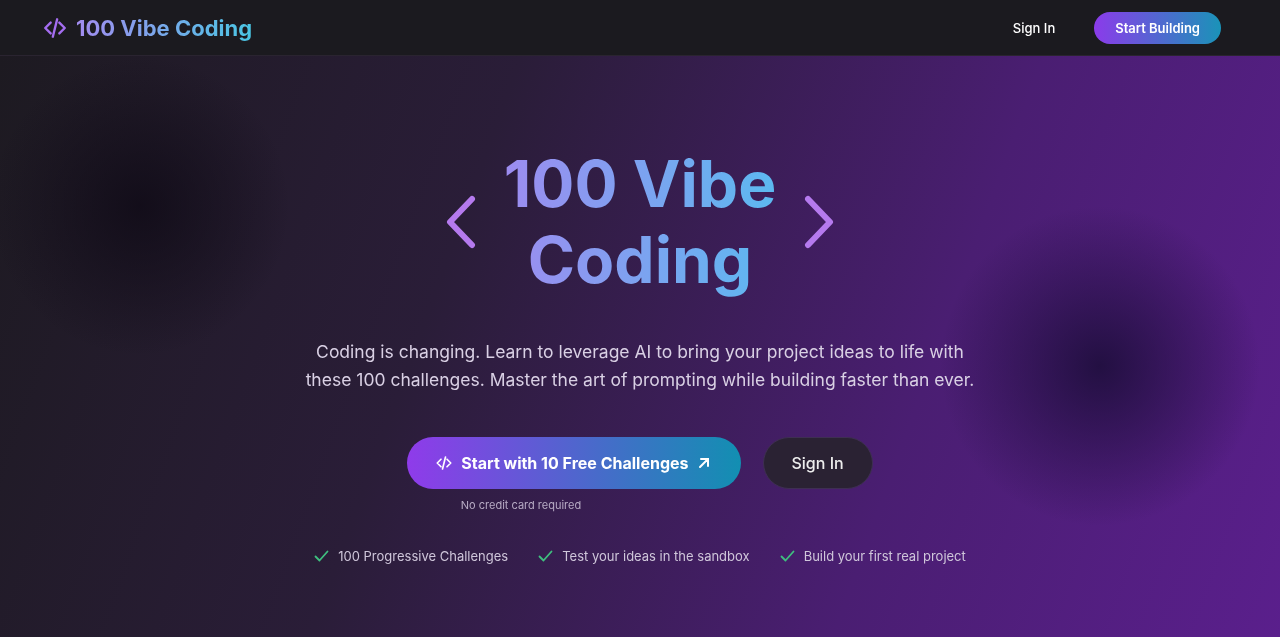 Image resolution: width=1280 pixels, height=637 pixels. I want to click on sign-in-link: Sign In, so click(1034, 27).